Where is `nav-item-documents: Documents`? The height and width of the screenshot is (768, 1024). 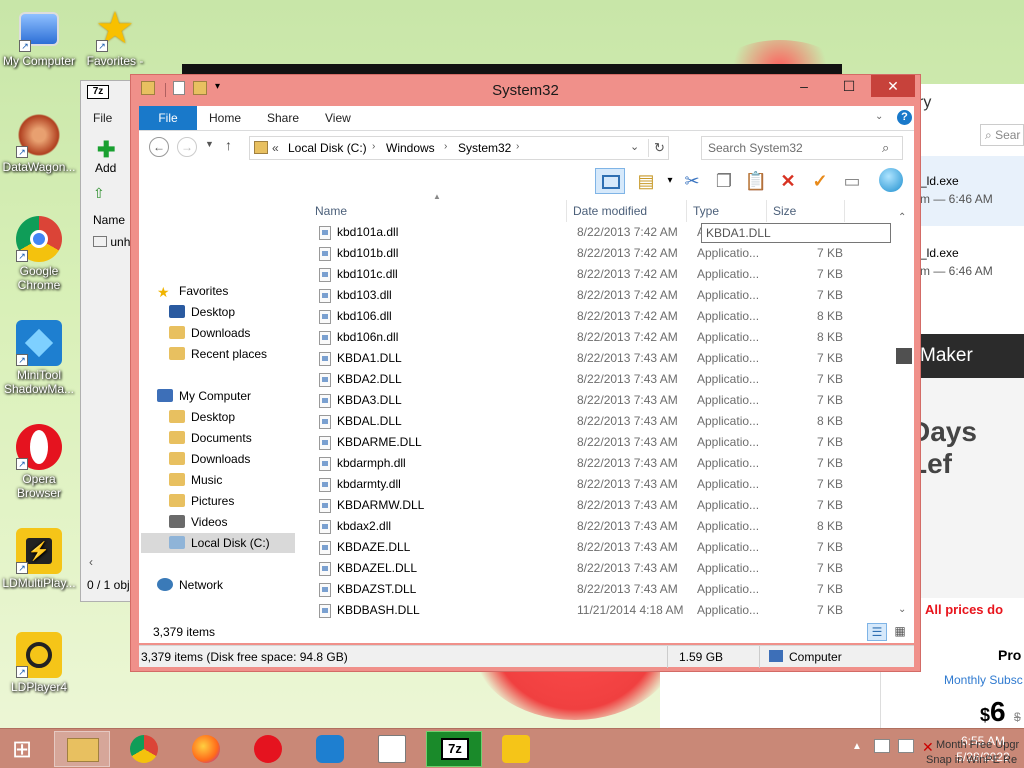
nav-item-documents: Documents is located at coordinates (210, 438).